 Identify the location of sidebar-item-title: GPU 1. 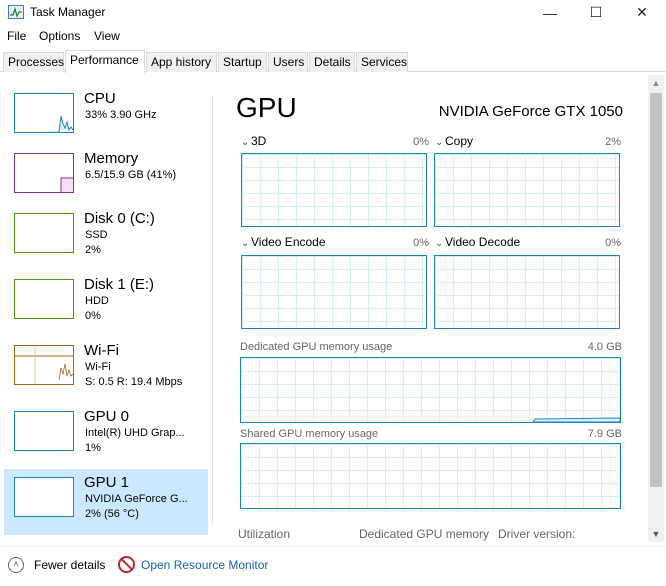
(107, 482).